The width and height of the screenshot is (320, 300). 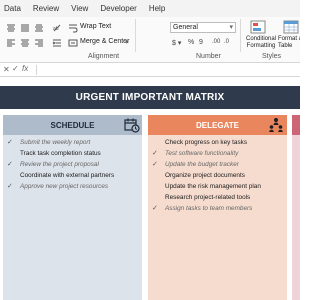 I want to click on currency-icon: $ ▾, so click(x=176, y=43).